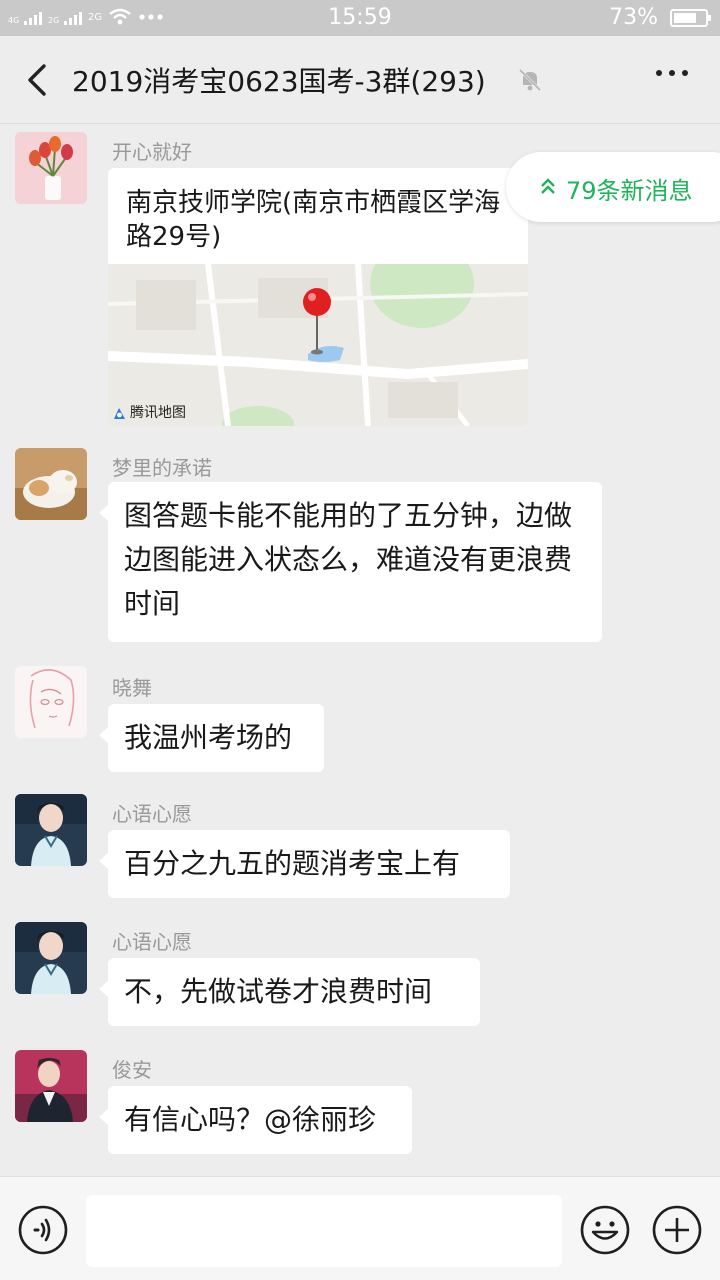 The height and width of the screenshot is (1280, 720). Describe the element at coordinates (677, 1230) in the screenshot. I see `plus-icon` at that location.